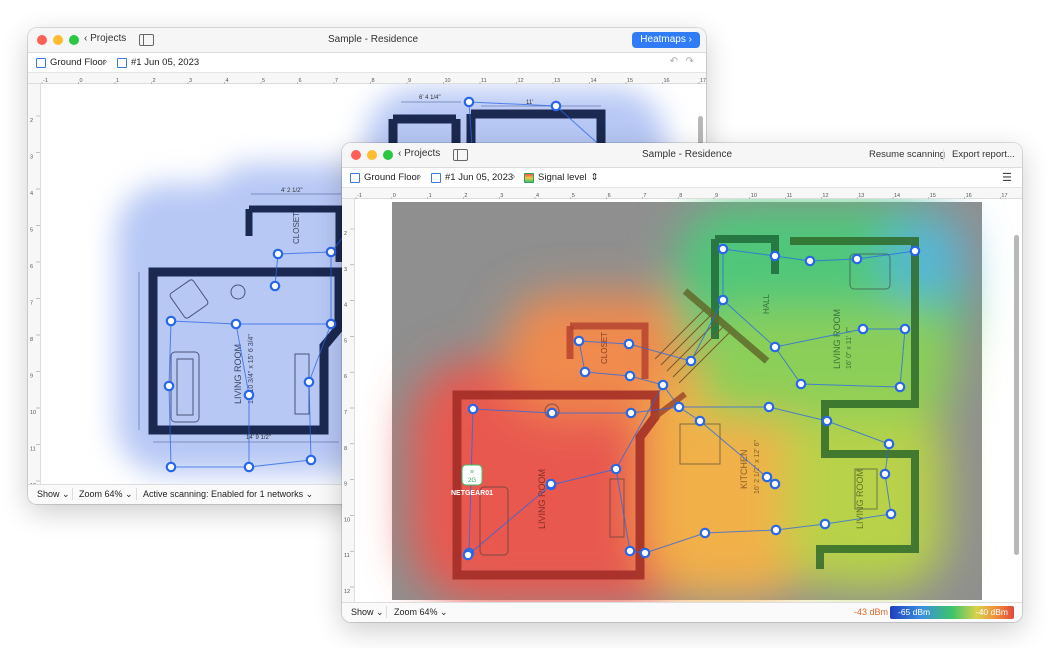 This screenshot has width=1050, height=648. What do you see at coordinates (472, 481) in the screenshot?
I see `router-band: 2G` at bounding box center [472, 481].